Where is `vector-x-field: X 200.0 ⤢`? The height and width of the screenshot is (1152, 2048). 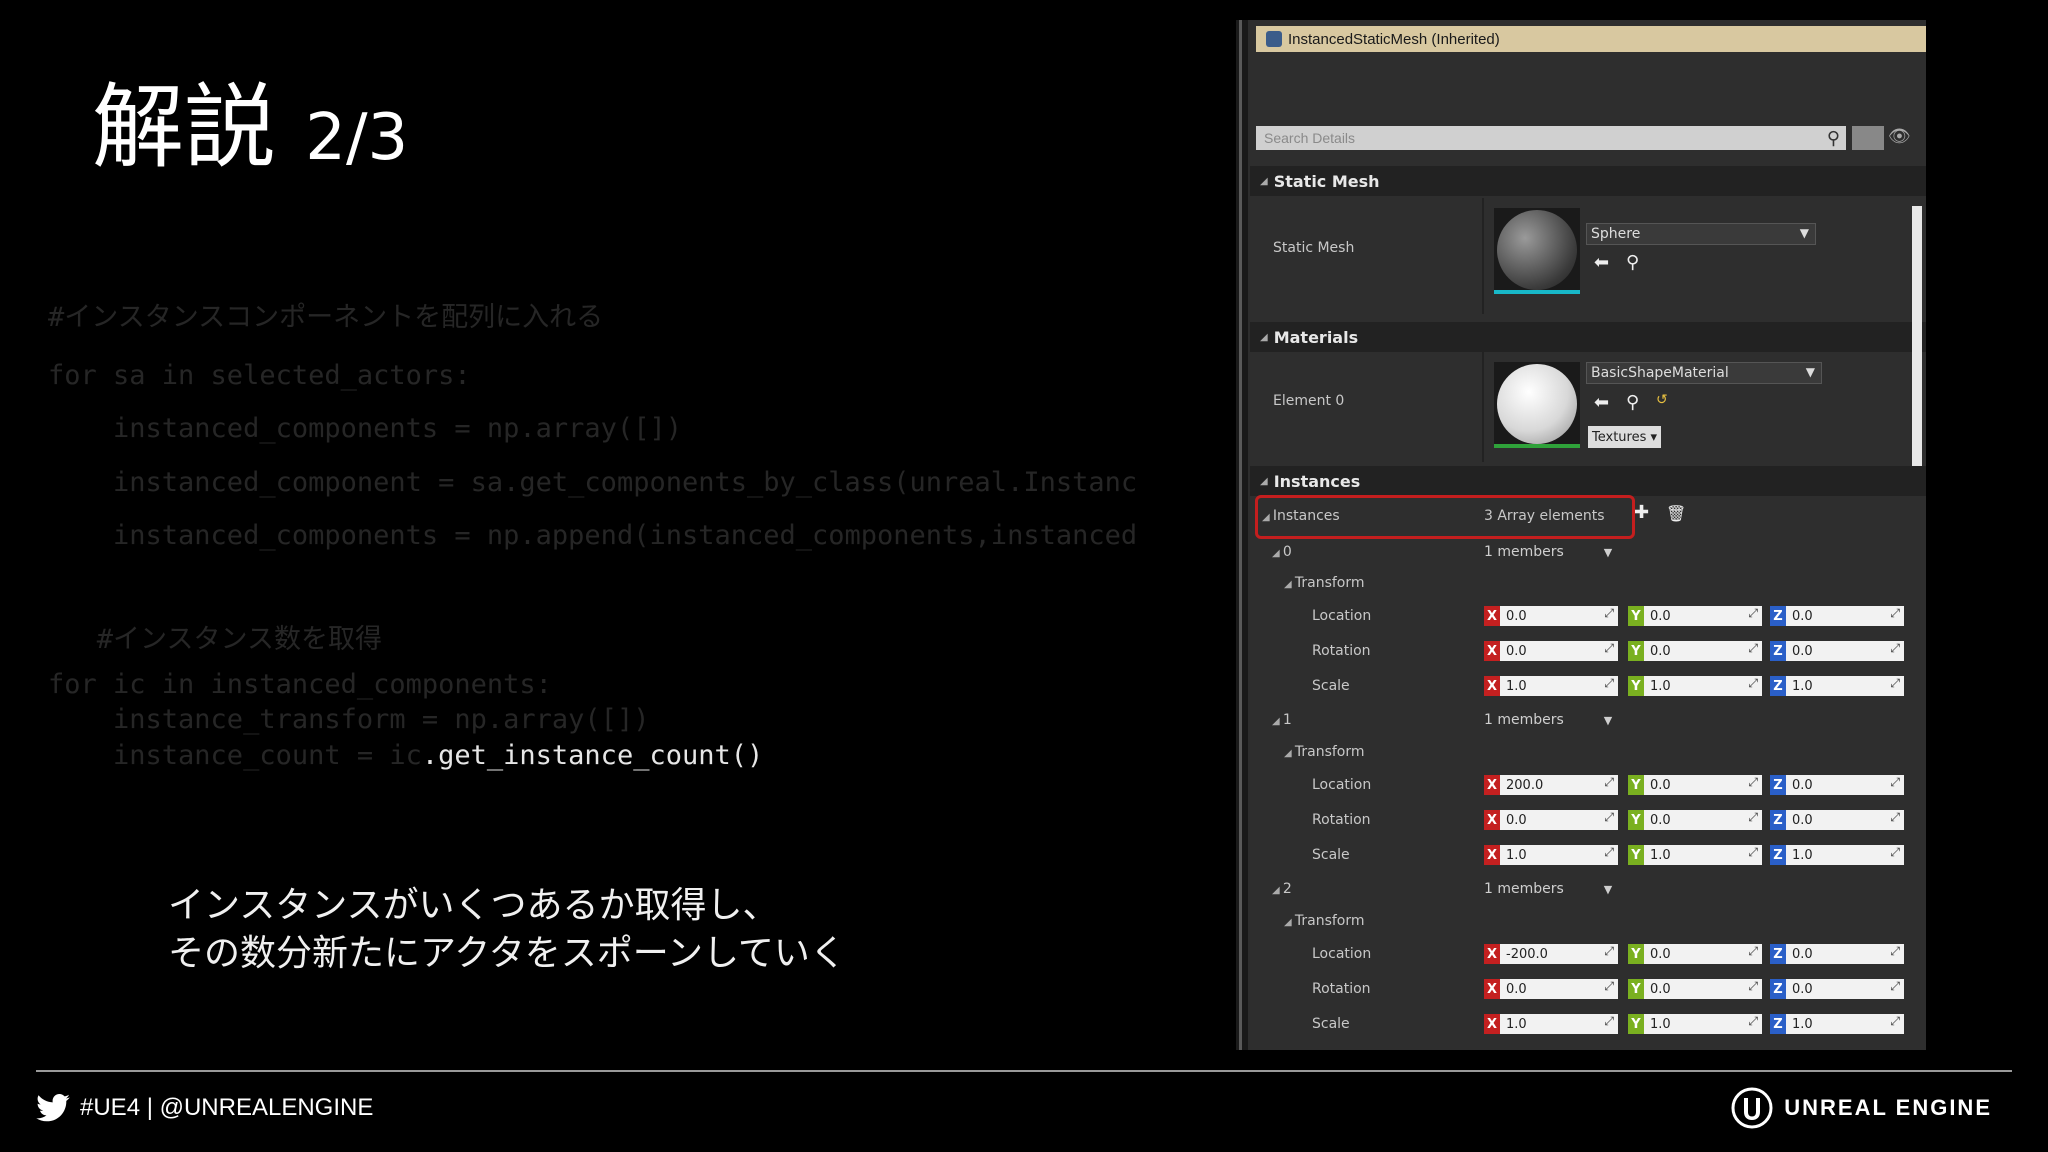 vector-x-field: X 200.0 ⤢ is located at coordinates (1551, 785).